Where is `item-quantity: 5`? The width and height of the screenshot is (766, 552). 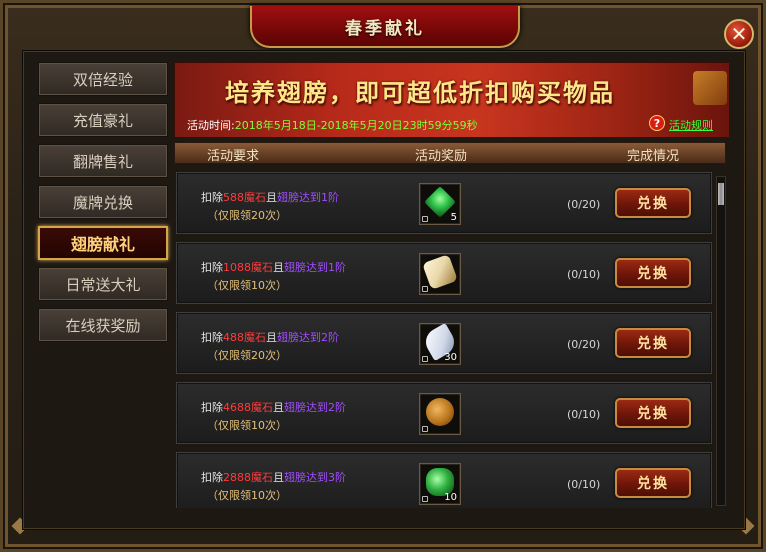
item-quantity: 5 is located at coordinates (453, 217).